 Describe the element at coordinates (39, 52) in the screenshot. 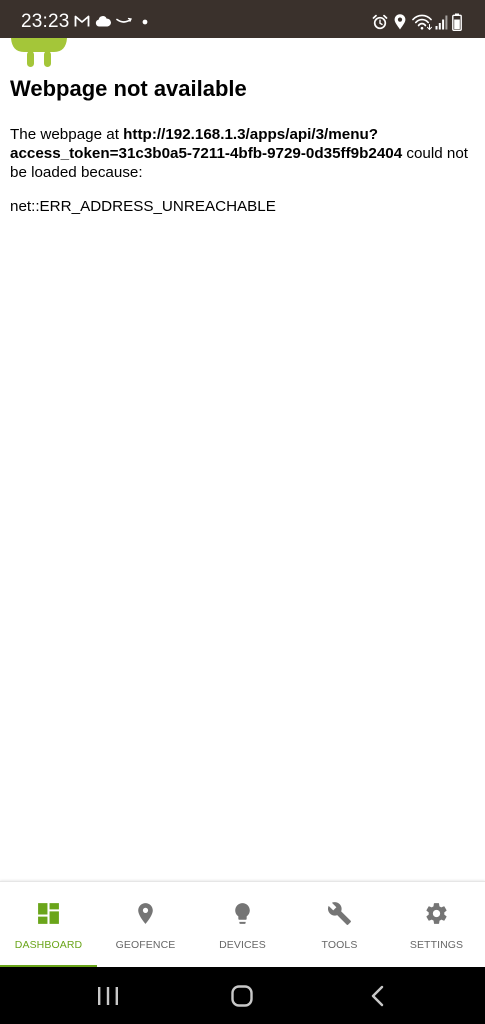

I see `android-robot-icon` at that location.